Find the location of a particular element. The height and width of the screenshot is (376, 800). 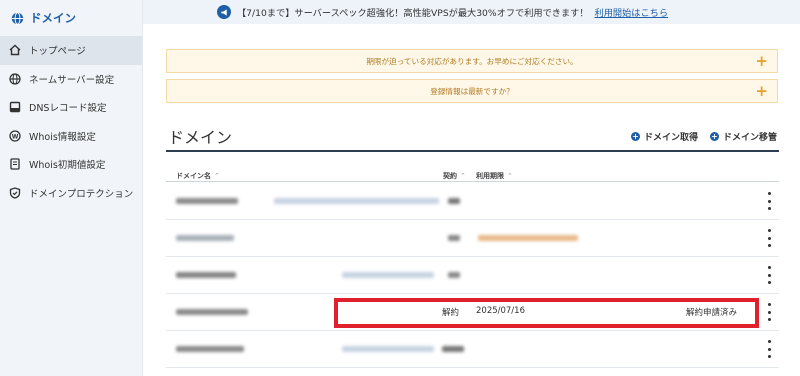

whois-icon: W is located at coordinates (15, 136).